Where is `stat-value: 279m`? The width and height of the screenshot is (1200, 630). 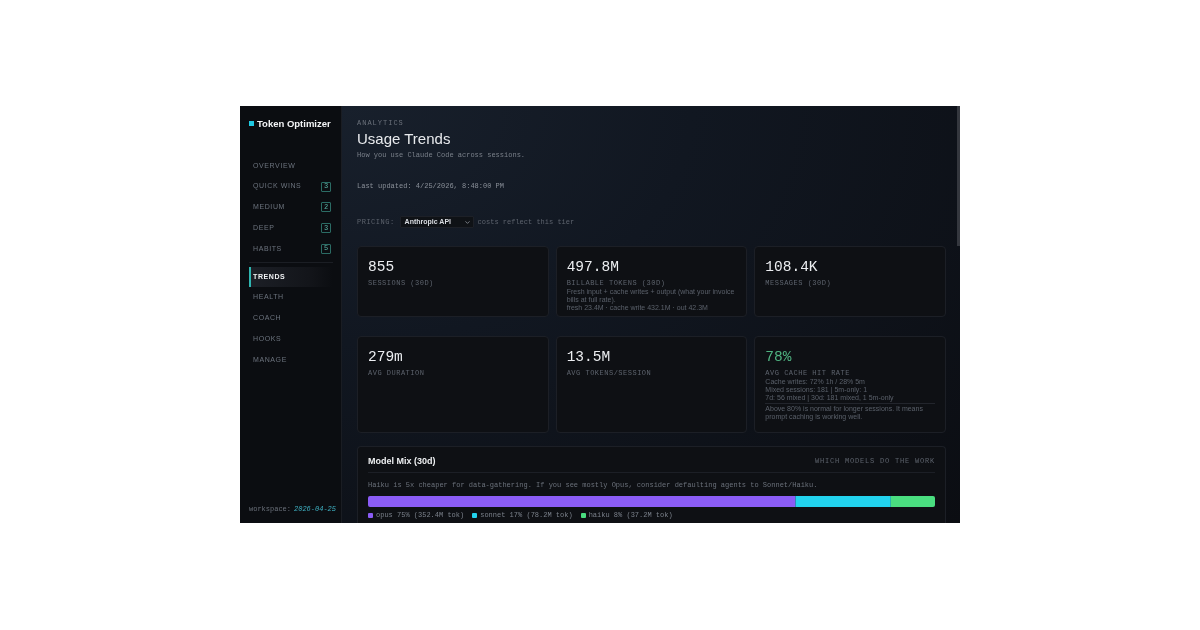 stat-value: 279m is located at coordinates (386, 357).